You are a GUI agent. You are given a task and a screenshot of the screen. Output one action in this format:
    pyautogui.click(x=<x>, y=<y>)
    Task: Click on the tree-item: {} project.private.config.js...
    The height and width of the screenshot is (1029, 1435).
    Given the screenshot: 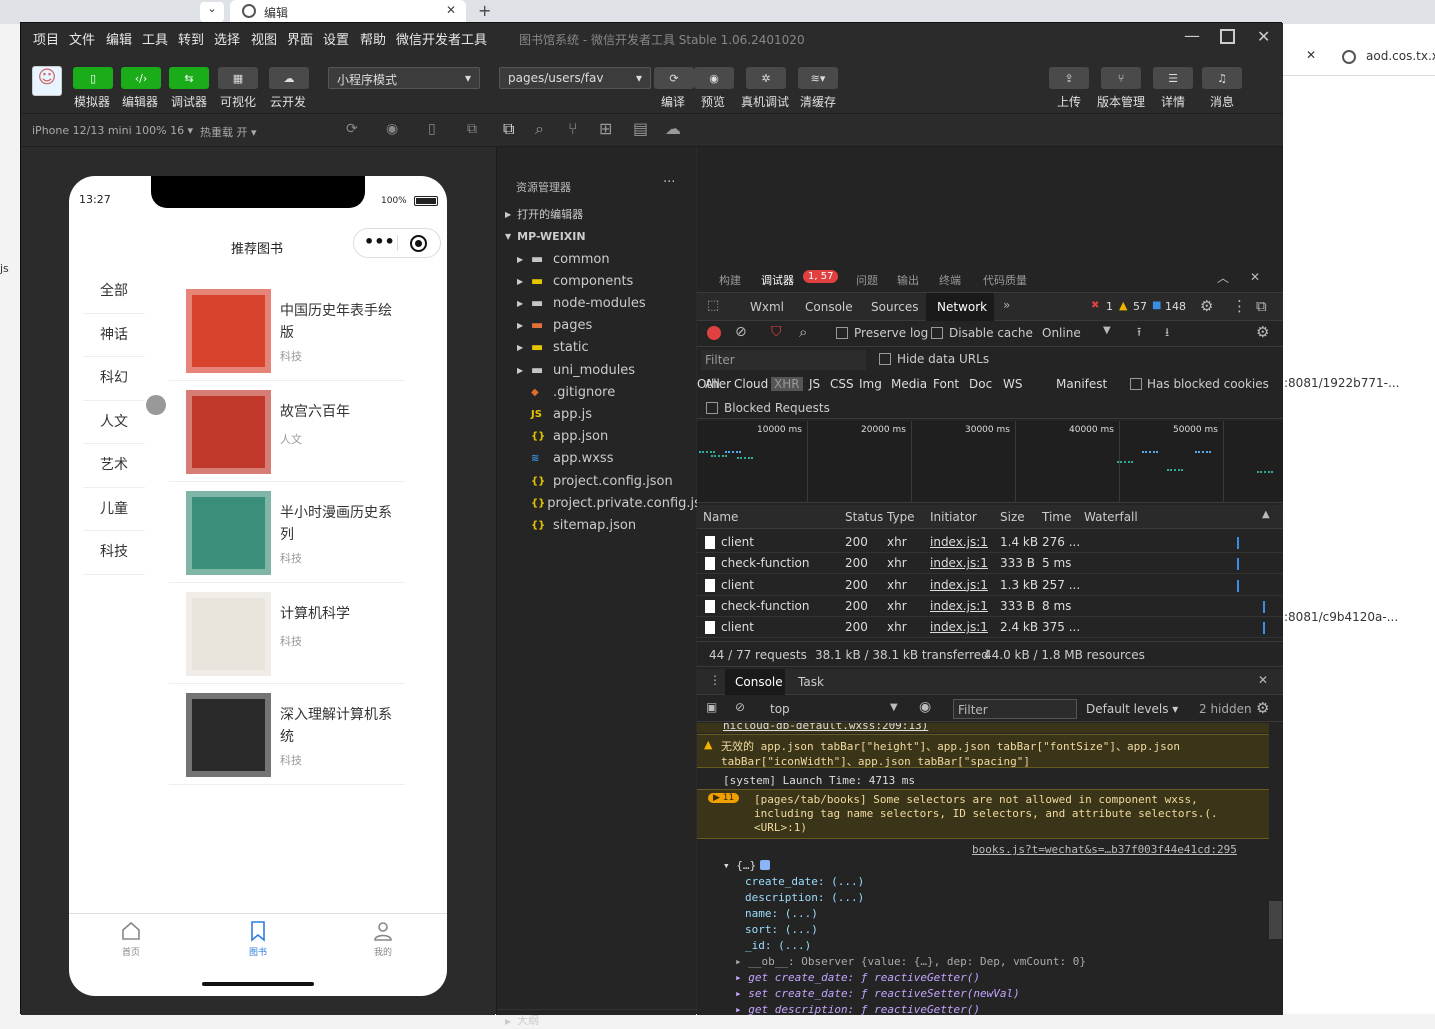 What is the action you would take?
    pyautogui.click(x=597, y=503)
    